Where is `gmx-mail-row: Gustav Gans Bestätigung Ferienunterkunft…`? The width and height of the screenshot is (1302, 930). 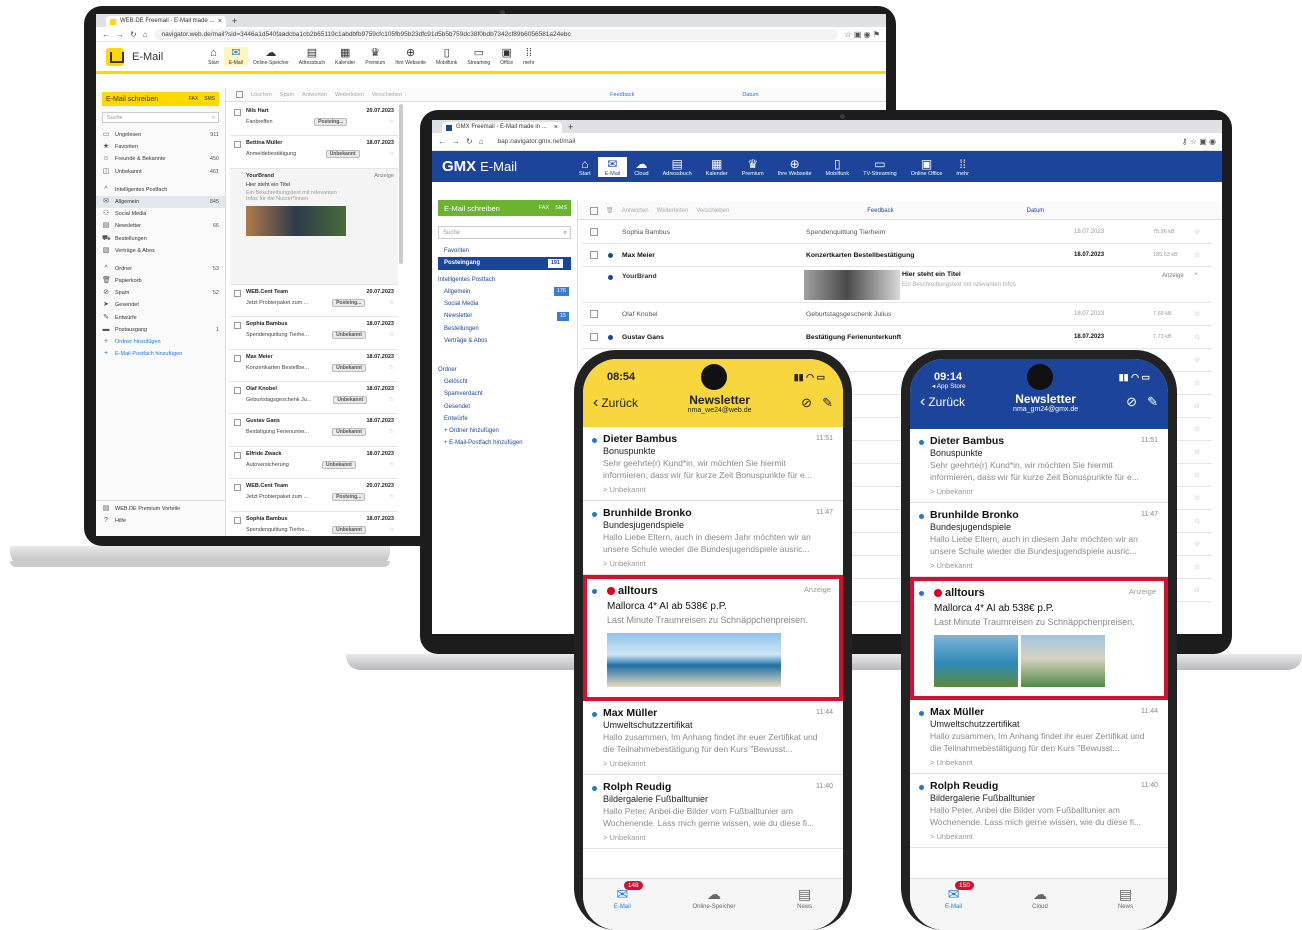 gmx-mail-row: Gustav Gans Bestätigung Ferienunterkunft… is located at coordinates (897, 337).